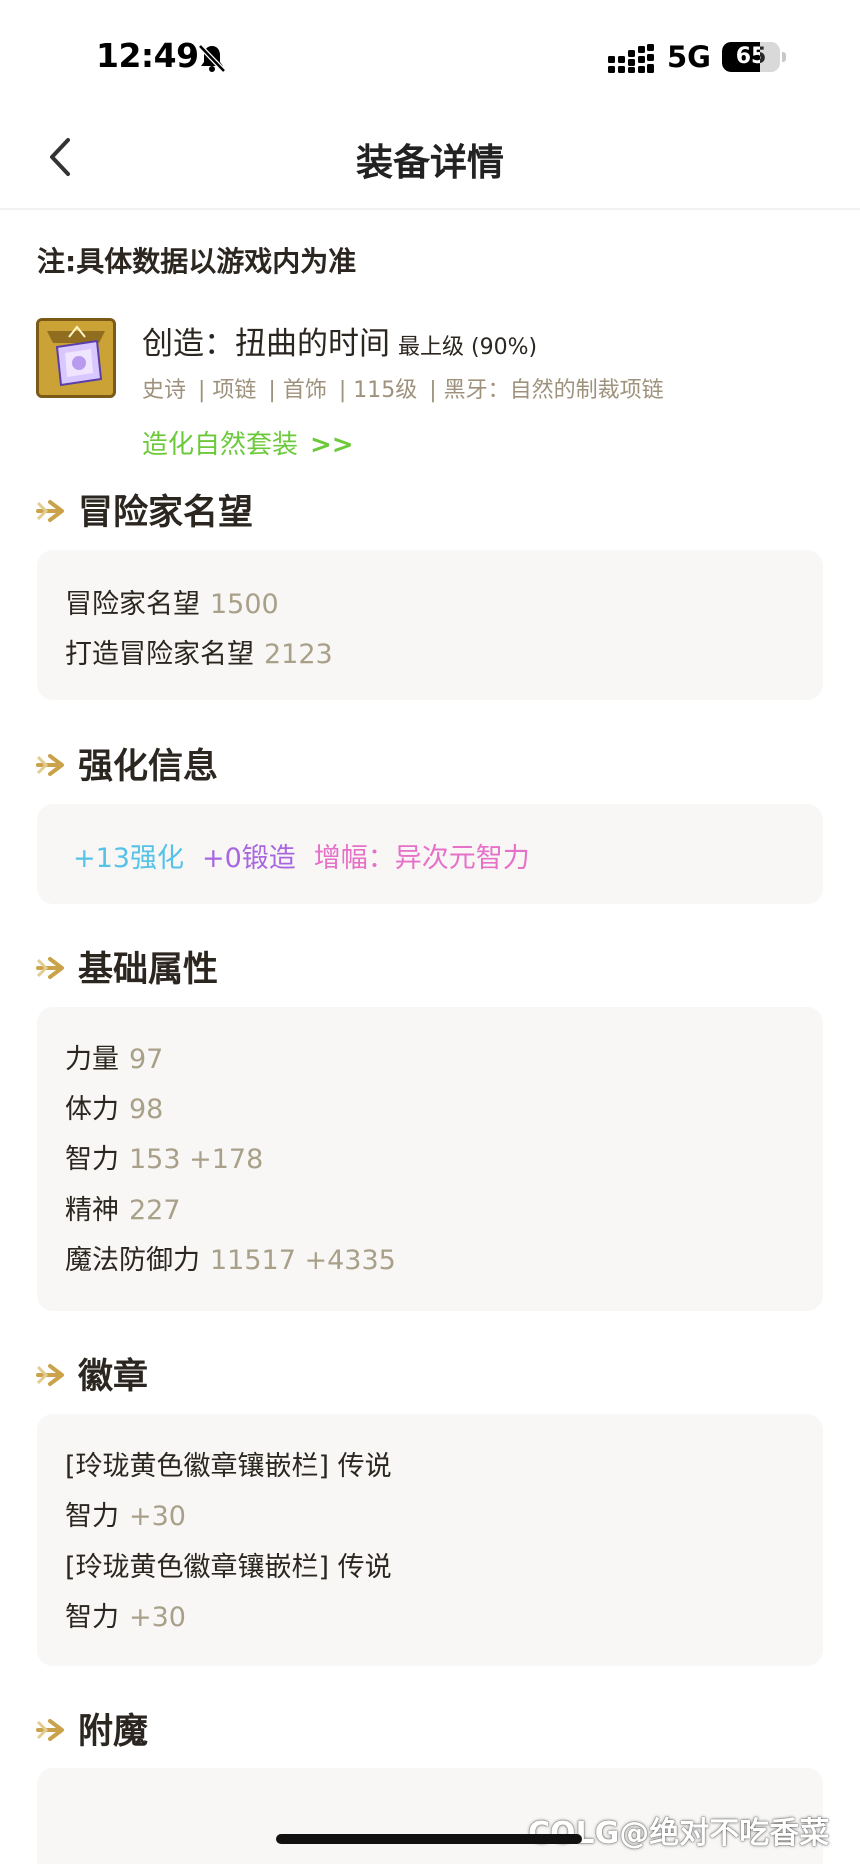 The width and height of the screenshot is (860, 1864). What do you see at coordinates (546, 390) in the screenshot?
I see `item-tag-source: | 黑牙：自然的制裁项链` at bounding box center [546, 390].